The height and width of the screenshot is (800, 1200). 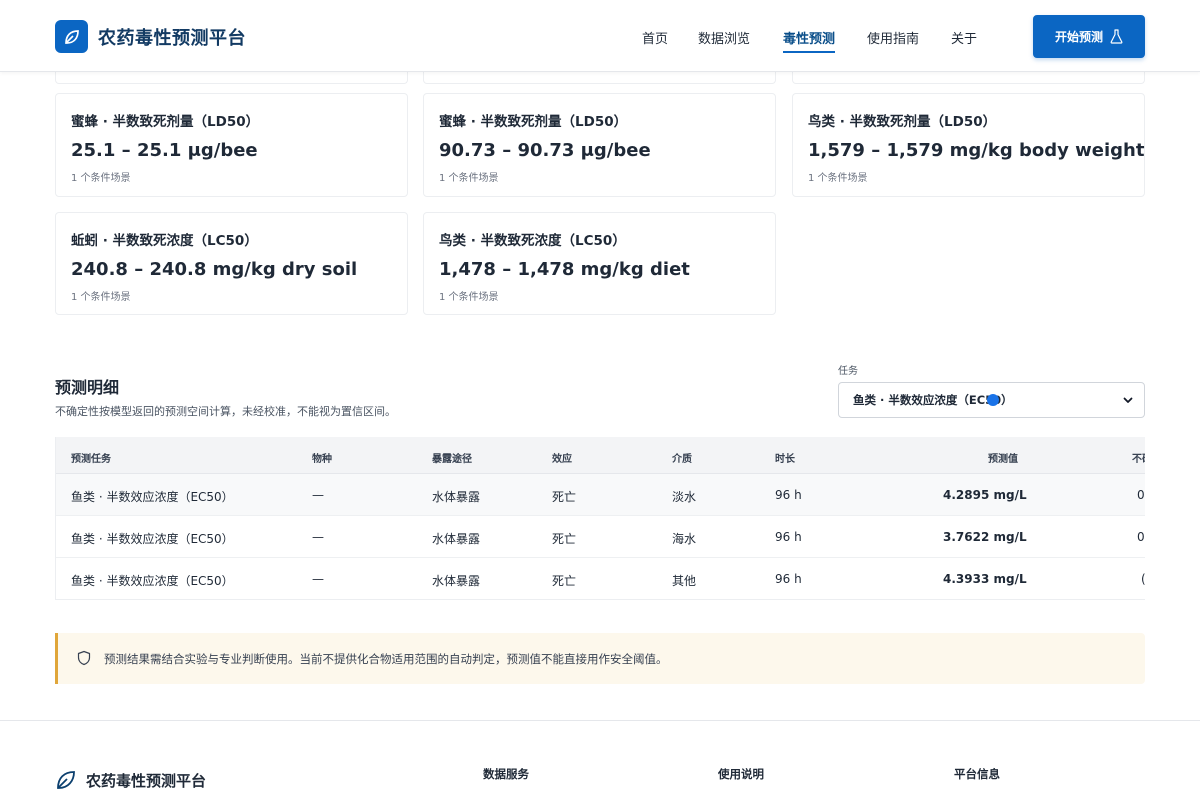 What do you see at coordinates (985, 579) in the screenshot?
I see `cell-predicted: 4.3933 mg/L` at bounding box center [985, 579].